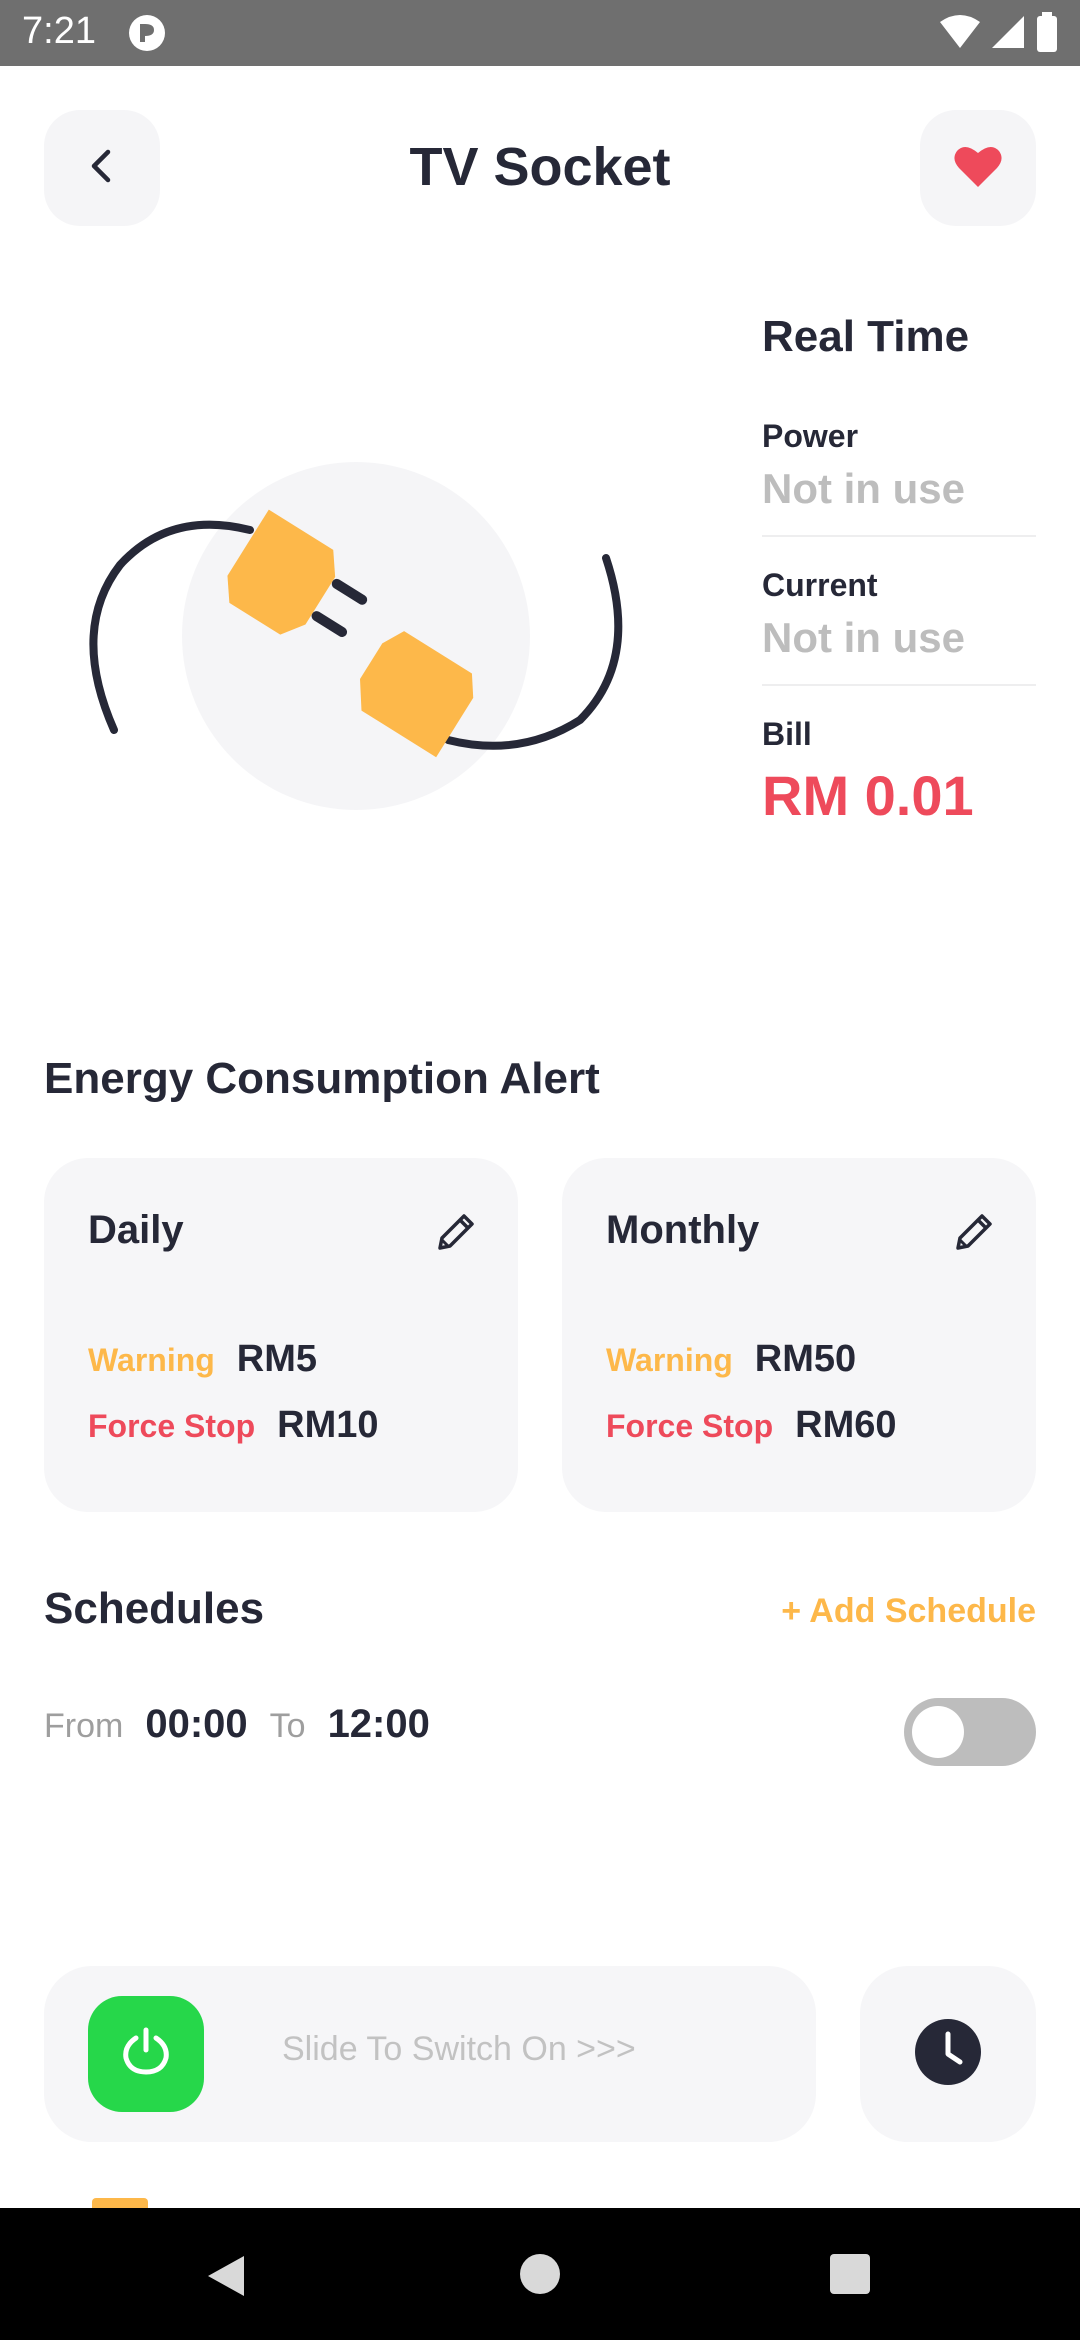 The height and width of the screenshot is (2340, 1080). Describe the element at coordinates (136, 1230) in the screenshot. I see `card-title: Daily` at that location.